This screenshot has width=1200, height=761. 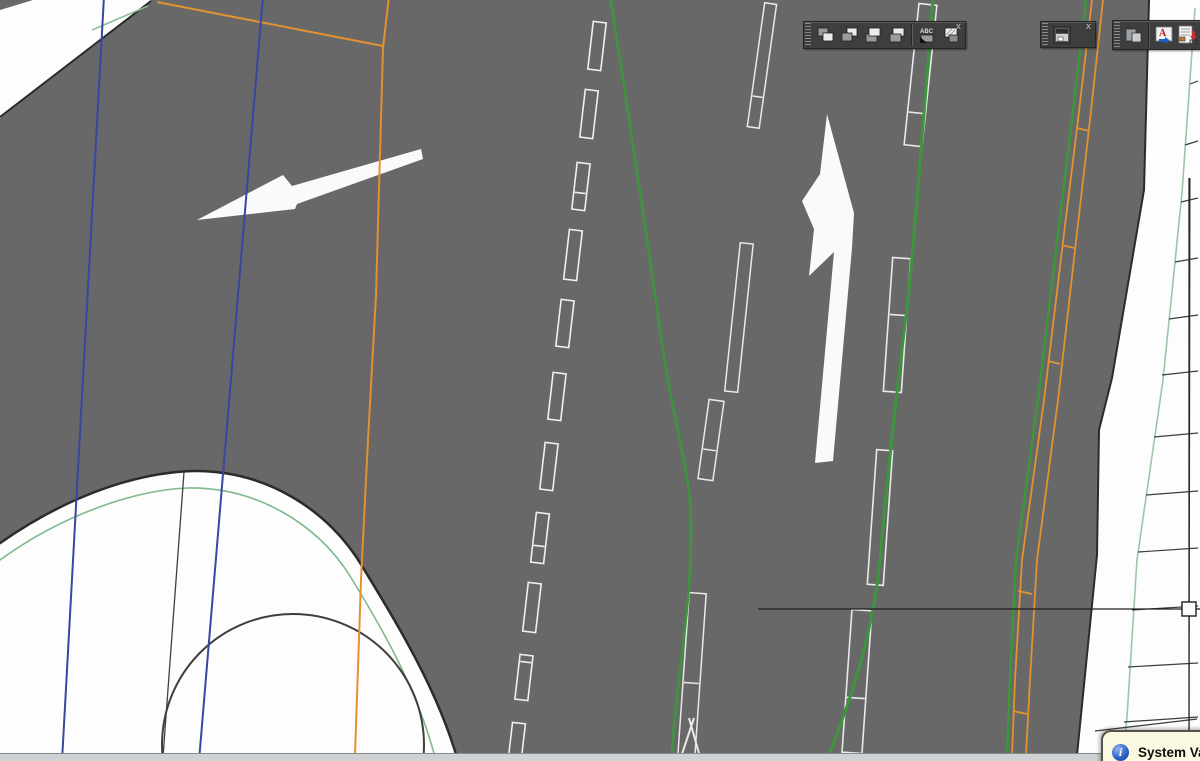 What do you see at coordinates (927, 32) in the screenshot?
I see `svg-text: ABC` at bounding box center [927, 32].